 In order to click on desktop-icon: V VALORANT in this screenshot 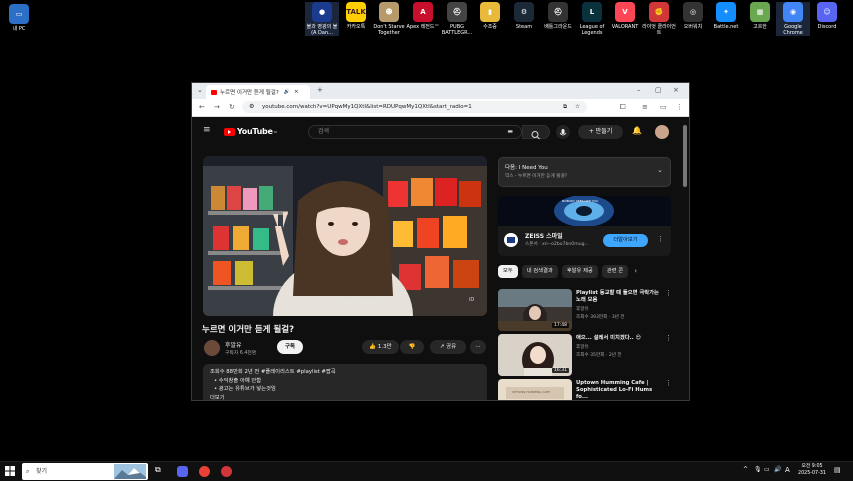, I will do `click(625, 16)`.